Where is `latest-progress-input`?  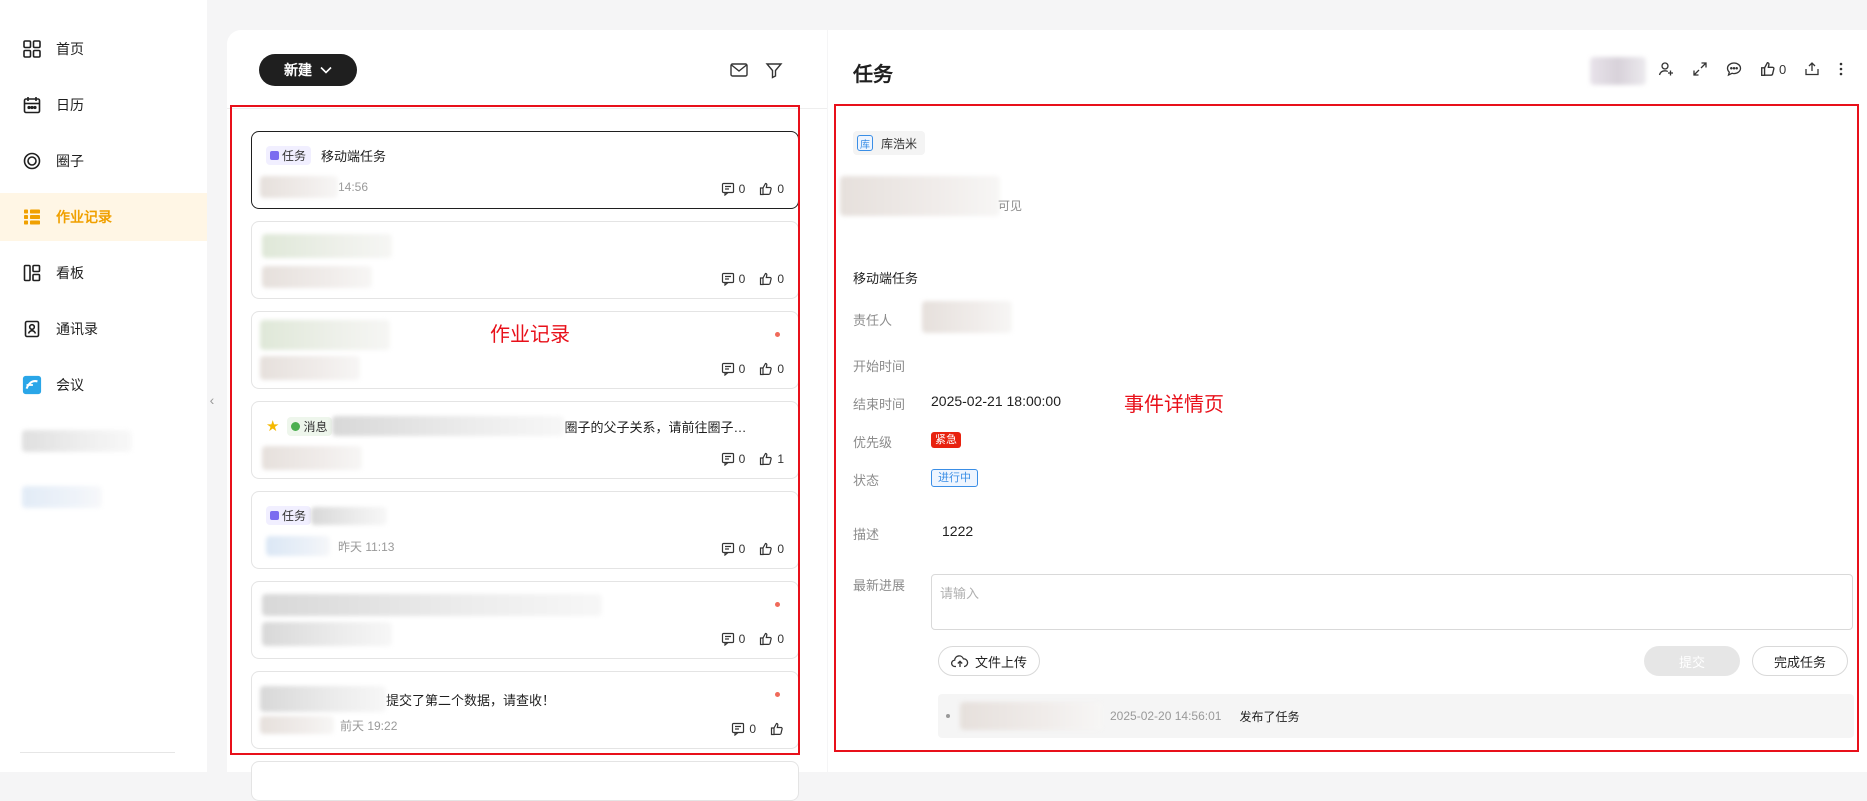
latest-progress-input is located at coordinates (1392, 602).